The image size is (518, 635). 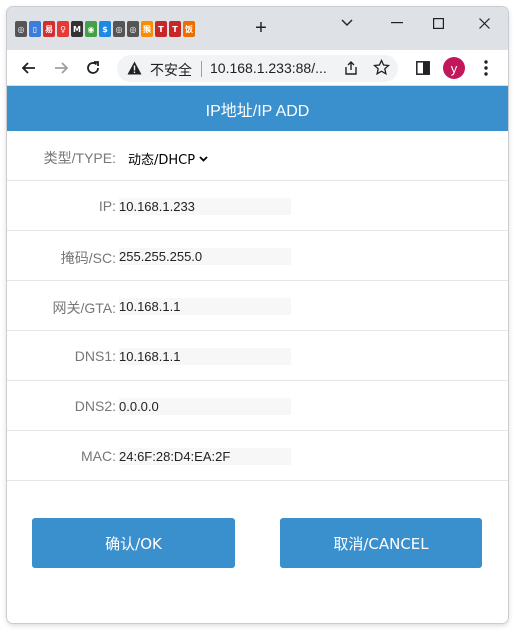 I want to click on mac-input: 24:6F:28:D4:EA:2F, so click(x=205, y=456).